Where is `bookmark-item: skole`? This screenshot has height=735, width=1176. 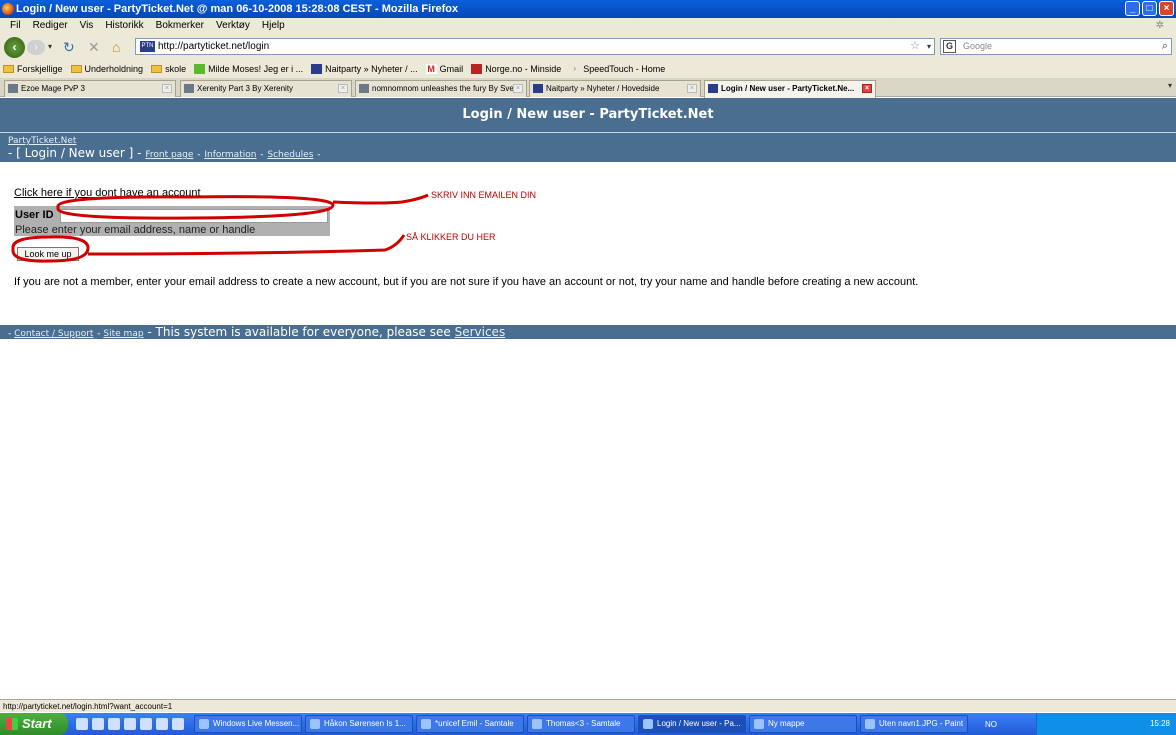 bookmark-item: skole is located at coordinates (168, 69).